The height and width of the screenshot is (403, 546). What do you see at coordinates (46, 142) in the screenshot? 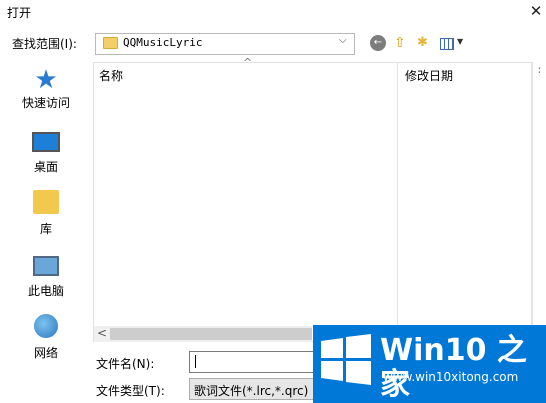
I see `desktop-icon` at bounding box center [46, 142].